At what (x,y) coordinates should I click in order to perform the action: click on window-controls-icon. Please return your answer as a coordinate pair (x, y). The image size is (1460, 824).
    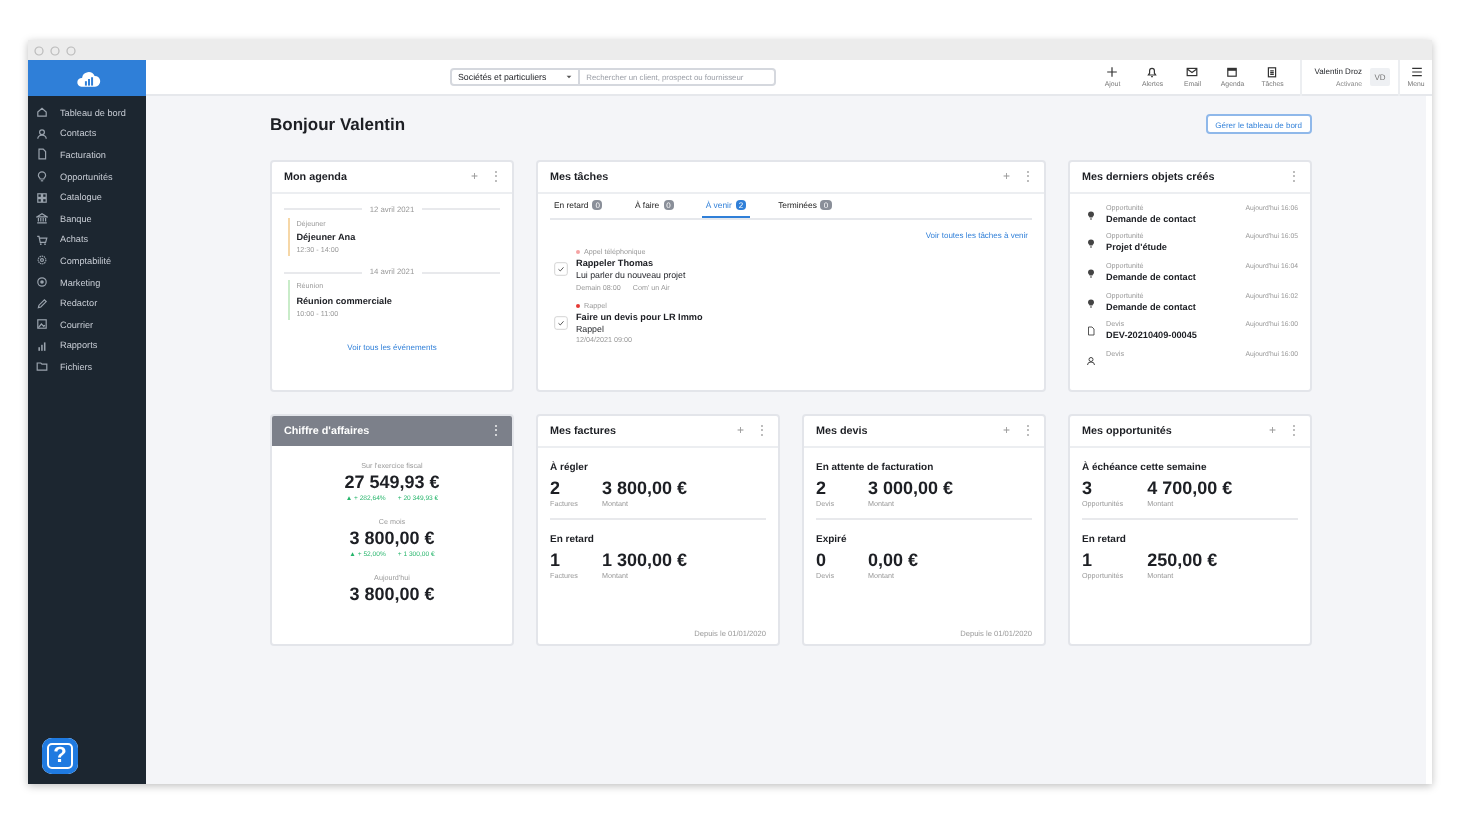
    Looking at the image, I should click on (55, 50).